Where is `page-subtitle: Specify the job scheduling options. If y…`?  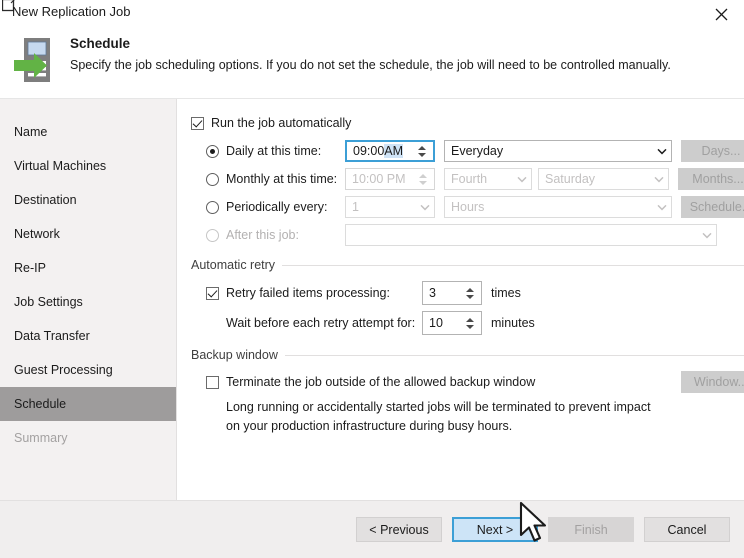 page-subtitle: Specify the job scheduling options. If y… is located at coordinates (370, 65).